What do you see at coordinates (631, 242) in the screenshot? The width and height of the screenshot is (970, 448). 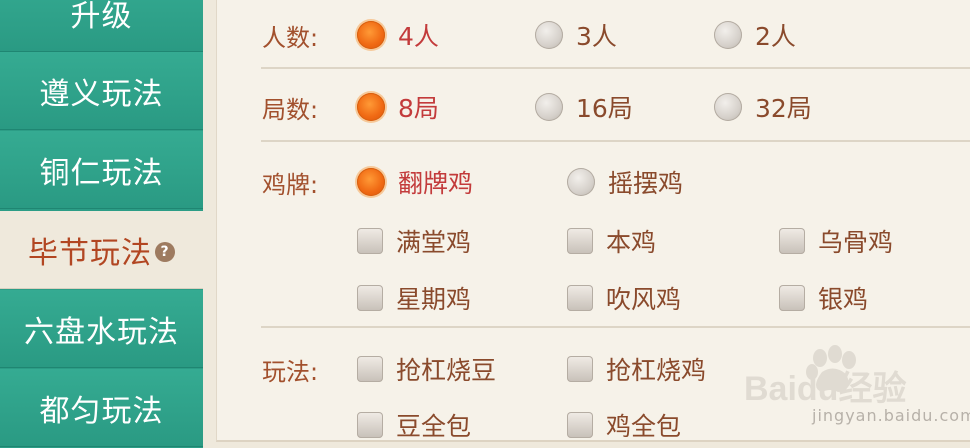 I see `option-label: 本鸡` at bounding box center [631, 242].